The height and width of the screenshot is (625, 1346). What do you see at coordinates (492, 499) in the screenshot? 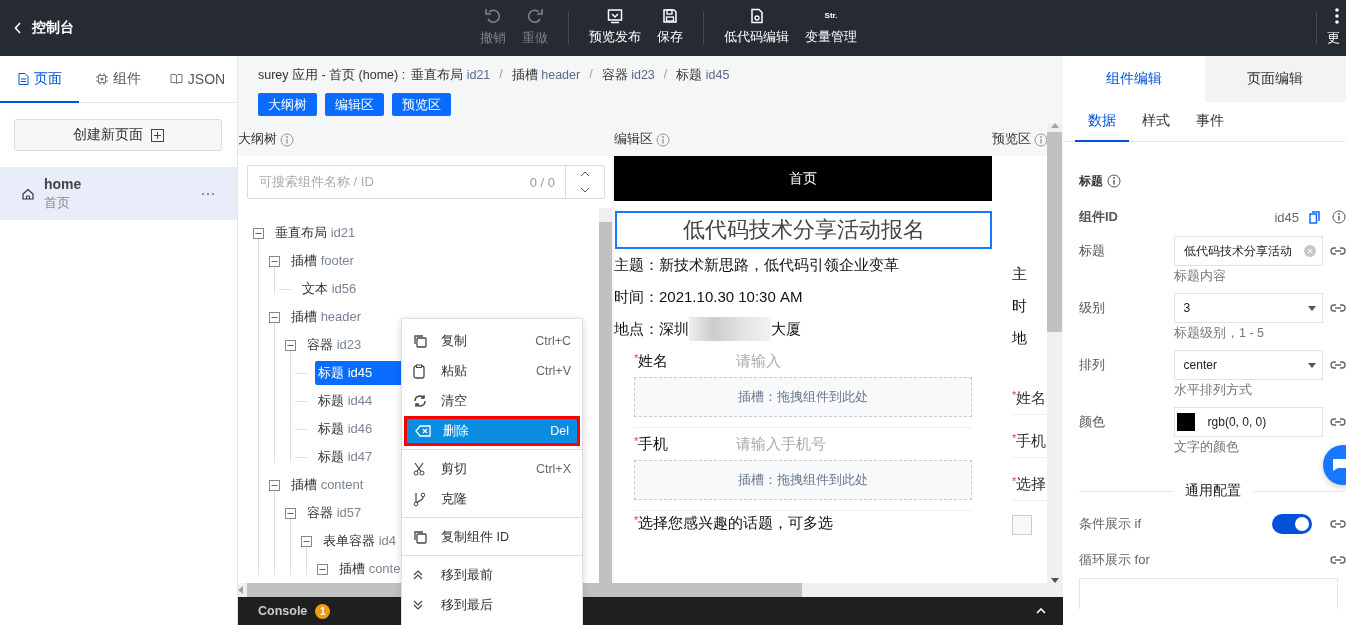
I see `menu-item: 克隆` at bounding box center [492, 499].